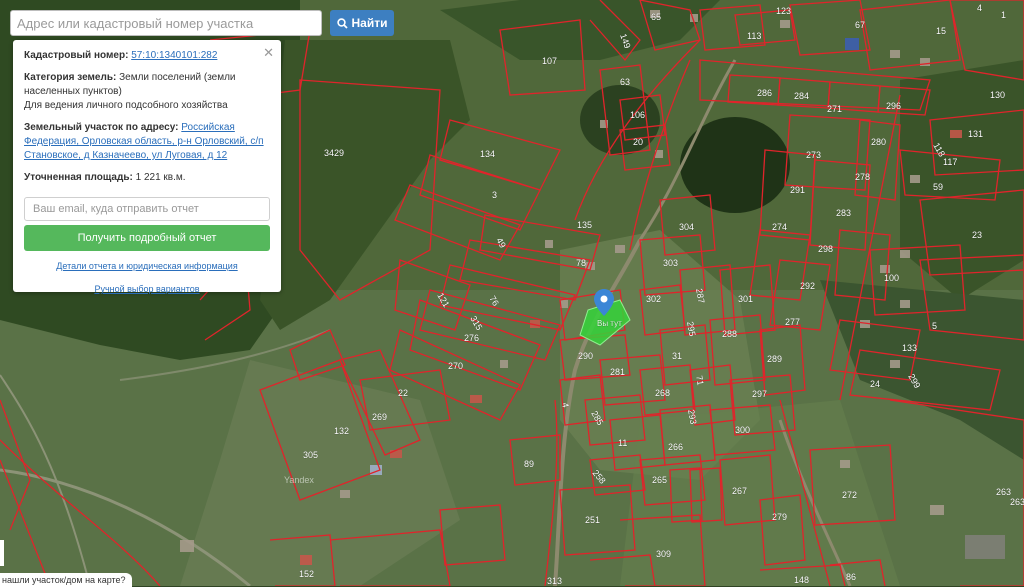  Describe the element at coordinates (677, 356) in the screenshot. I see `plot-number-label: 31` at that location.